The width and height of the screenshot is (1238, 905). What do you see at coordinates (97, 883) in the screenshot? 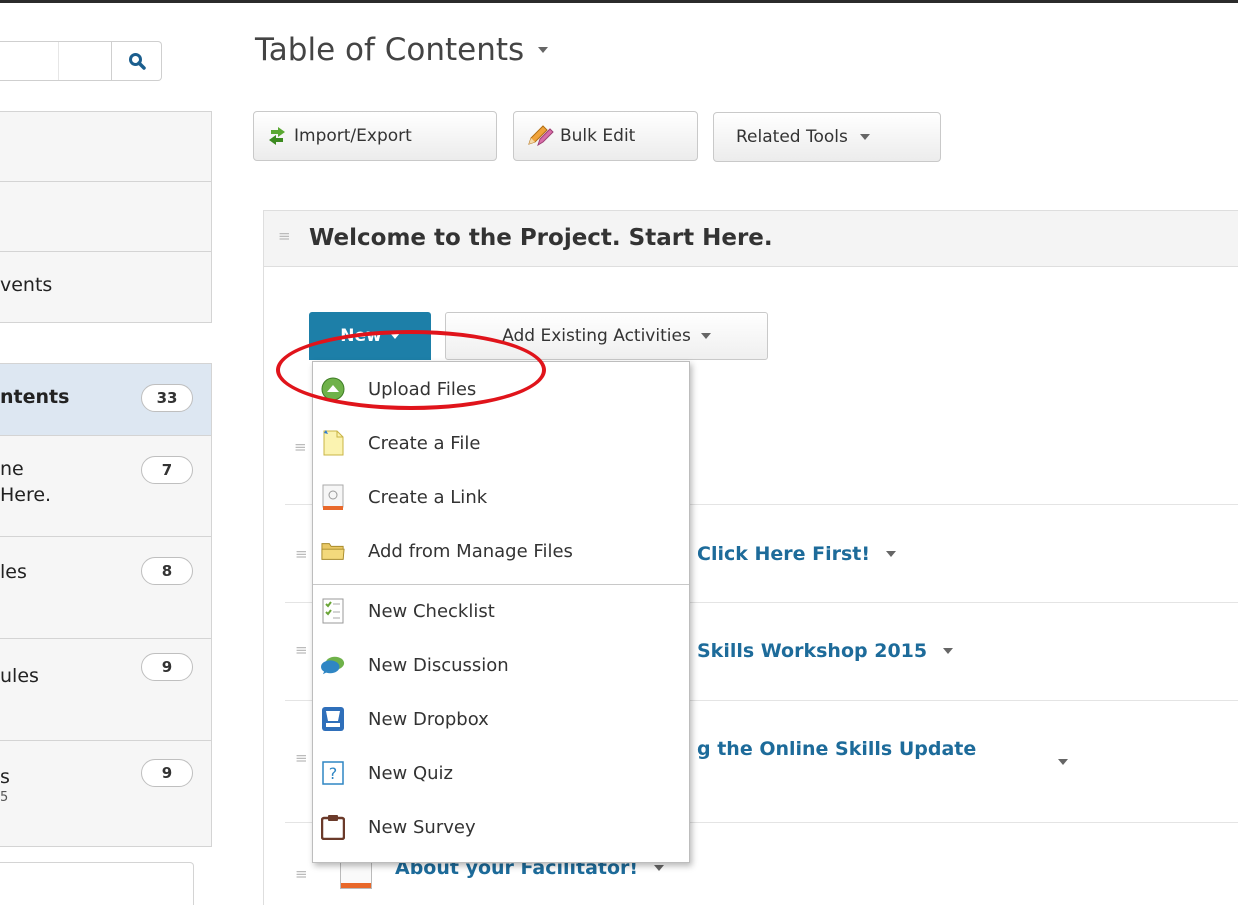
I see `sidebar-bottom-panel` at bounding box center [97, 883].